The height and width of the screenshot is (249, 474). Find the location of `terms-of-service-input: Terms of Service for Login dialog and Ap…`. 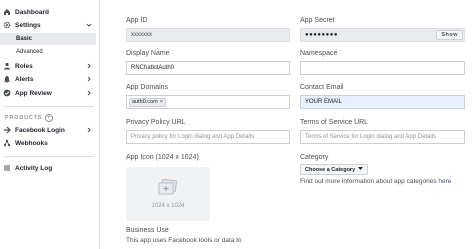

terms-of-service-input: Terms of Service for Login dialog and Ap… is located at coordinates (382, 137).